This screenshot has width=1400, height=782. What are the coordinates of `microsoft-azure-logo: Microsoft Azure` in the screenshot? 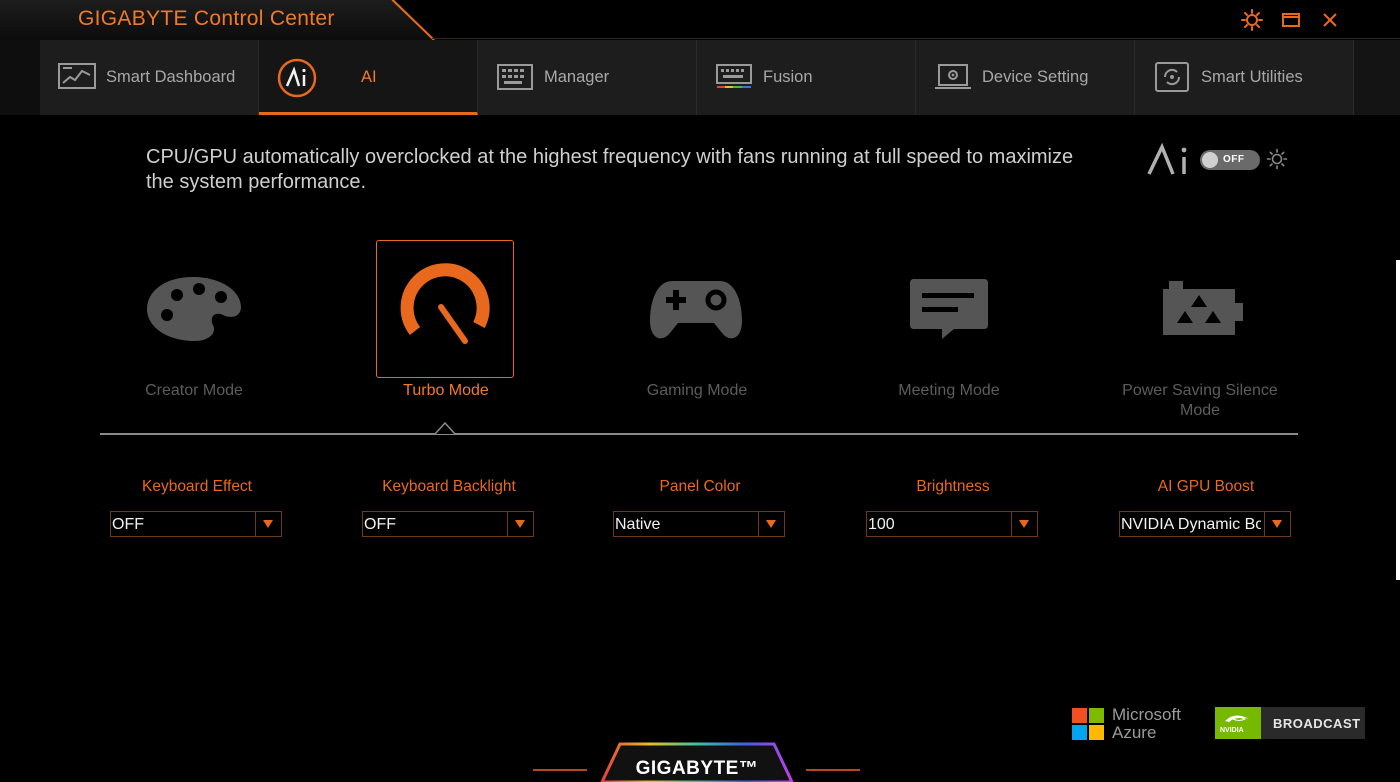 It's located at (1132, 726).